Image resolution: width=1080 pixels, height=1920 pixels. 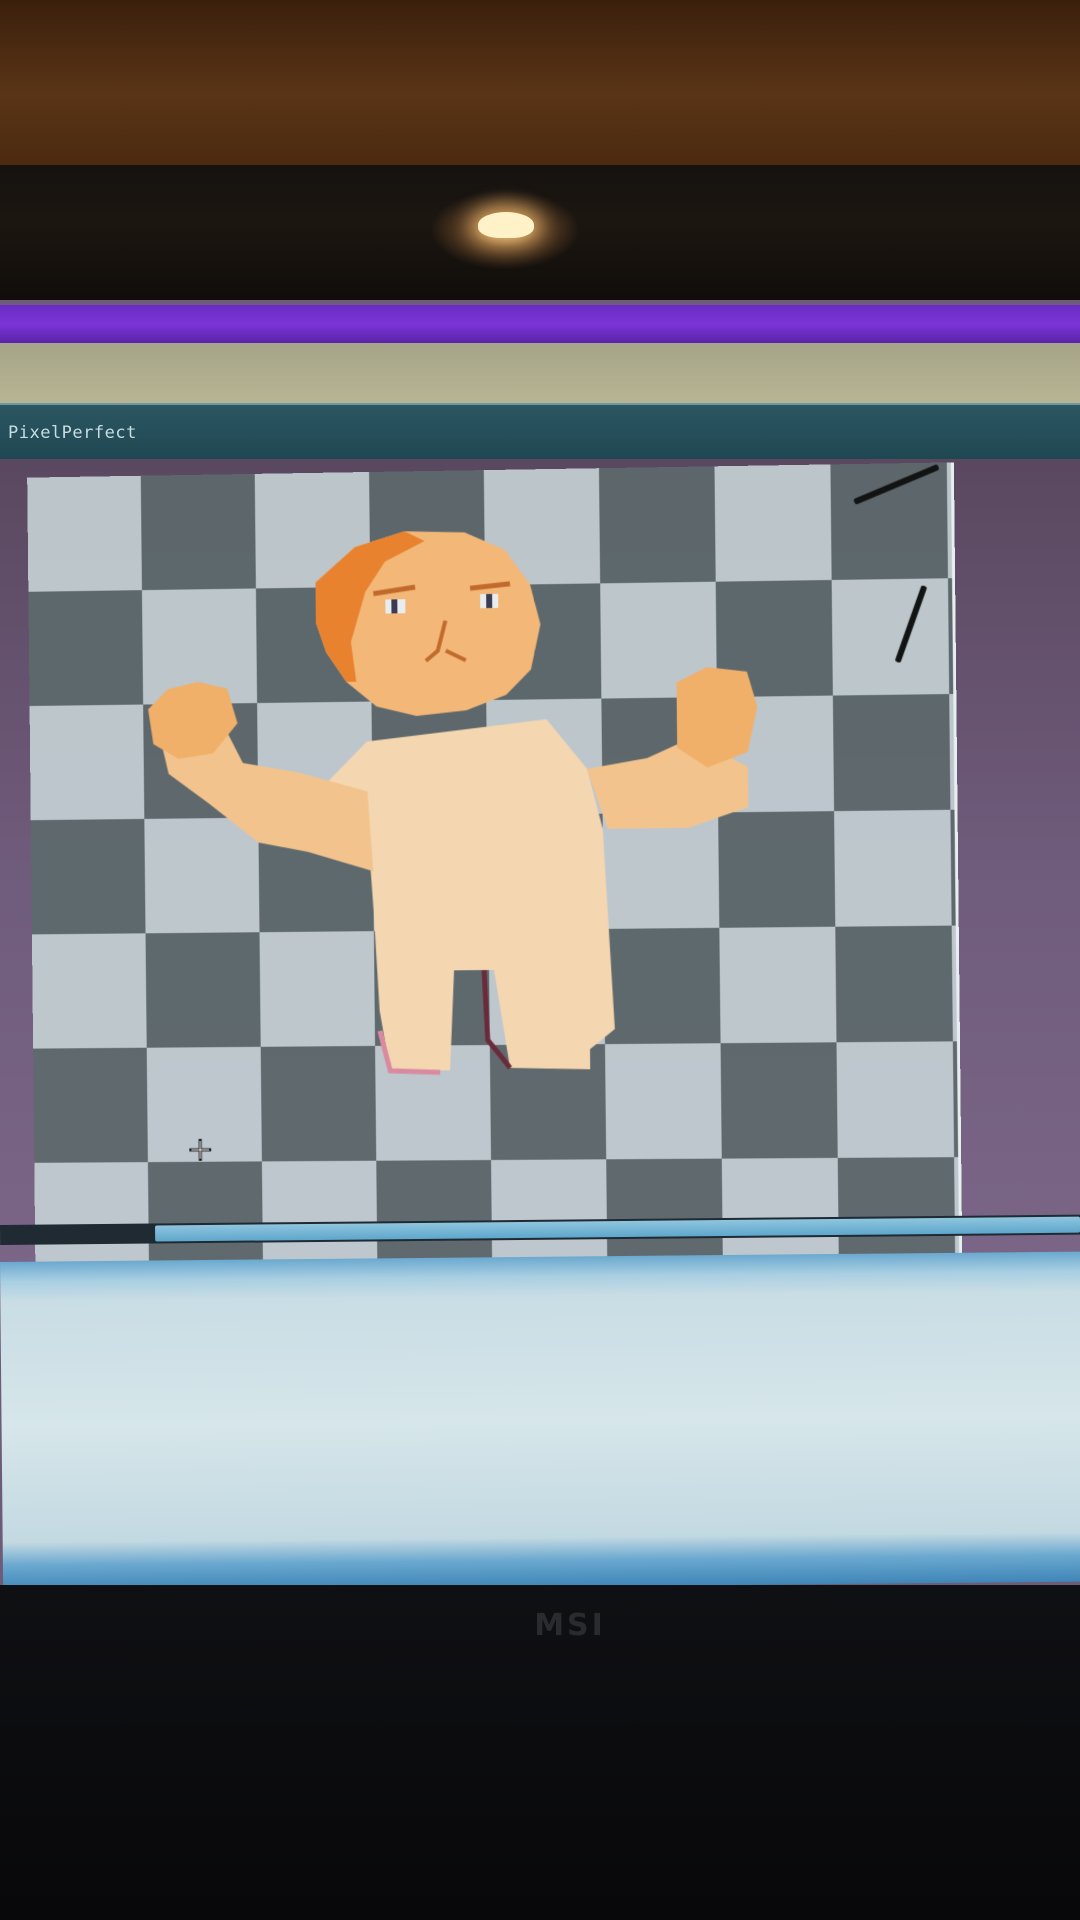 I want to click on character-right-pupil, so click(x=489, y=601).